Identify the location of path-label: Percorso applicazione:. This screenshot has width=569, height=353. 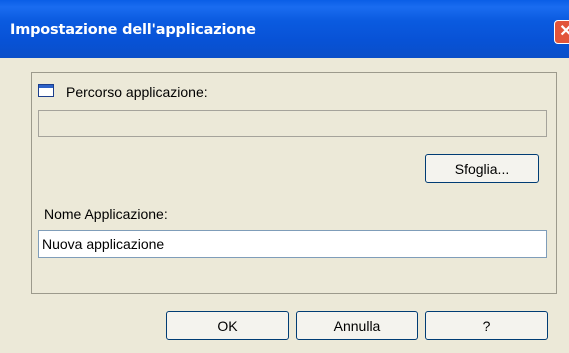
(137, 92).